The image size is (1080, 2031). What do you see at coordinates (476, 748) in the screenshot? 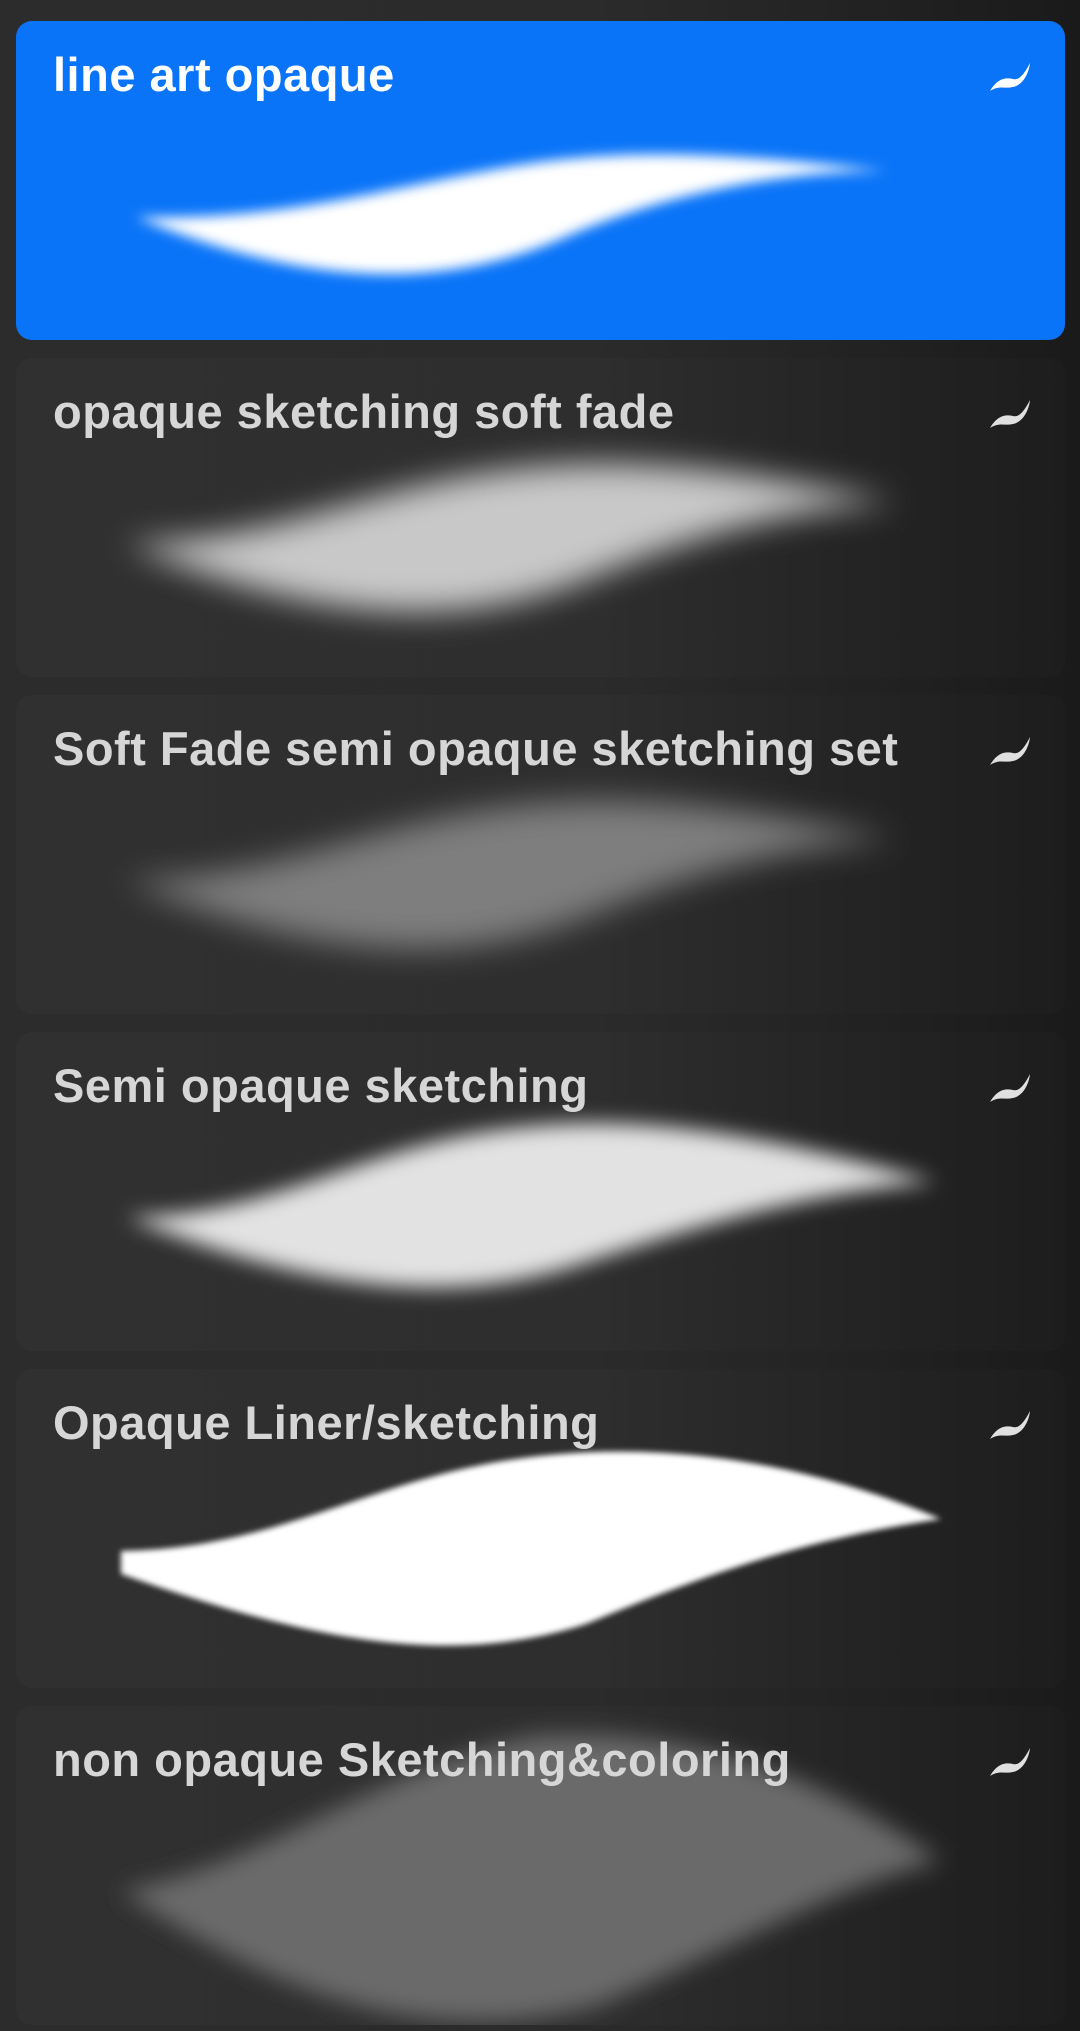
I see `brush-name: Soft Fade semi opaque sketching set` at bounding box center [476, 748].